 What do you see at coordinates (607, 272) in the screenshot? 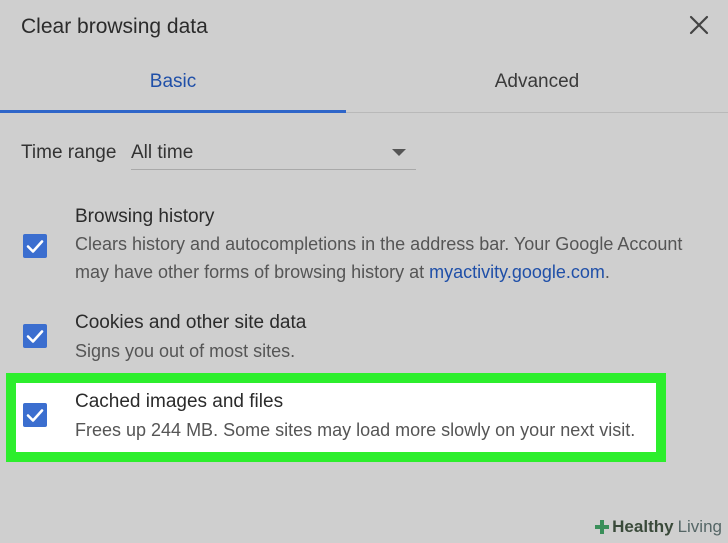
I see `description-end: .` at bounding box center [607, 272].